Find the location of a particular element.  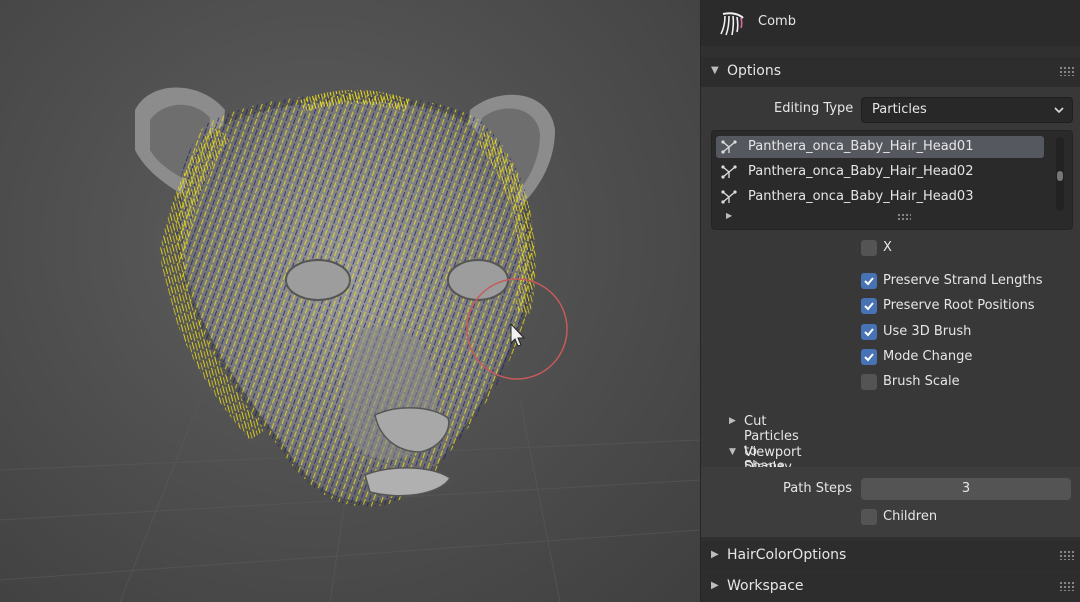

options-section-header: ▼ Options is located at coordinates (890, 72).